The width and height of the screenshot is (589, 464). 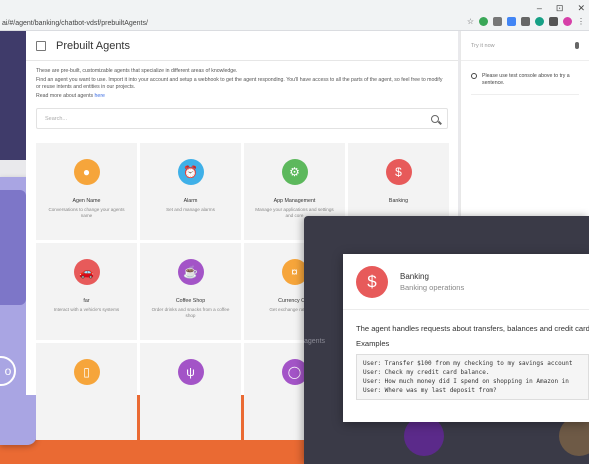 What do you see at coordinates (525, 46) in the screenshot?
I see `try-it-now-input: Try it now` at bounding box center [525, 46].